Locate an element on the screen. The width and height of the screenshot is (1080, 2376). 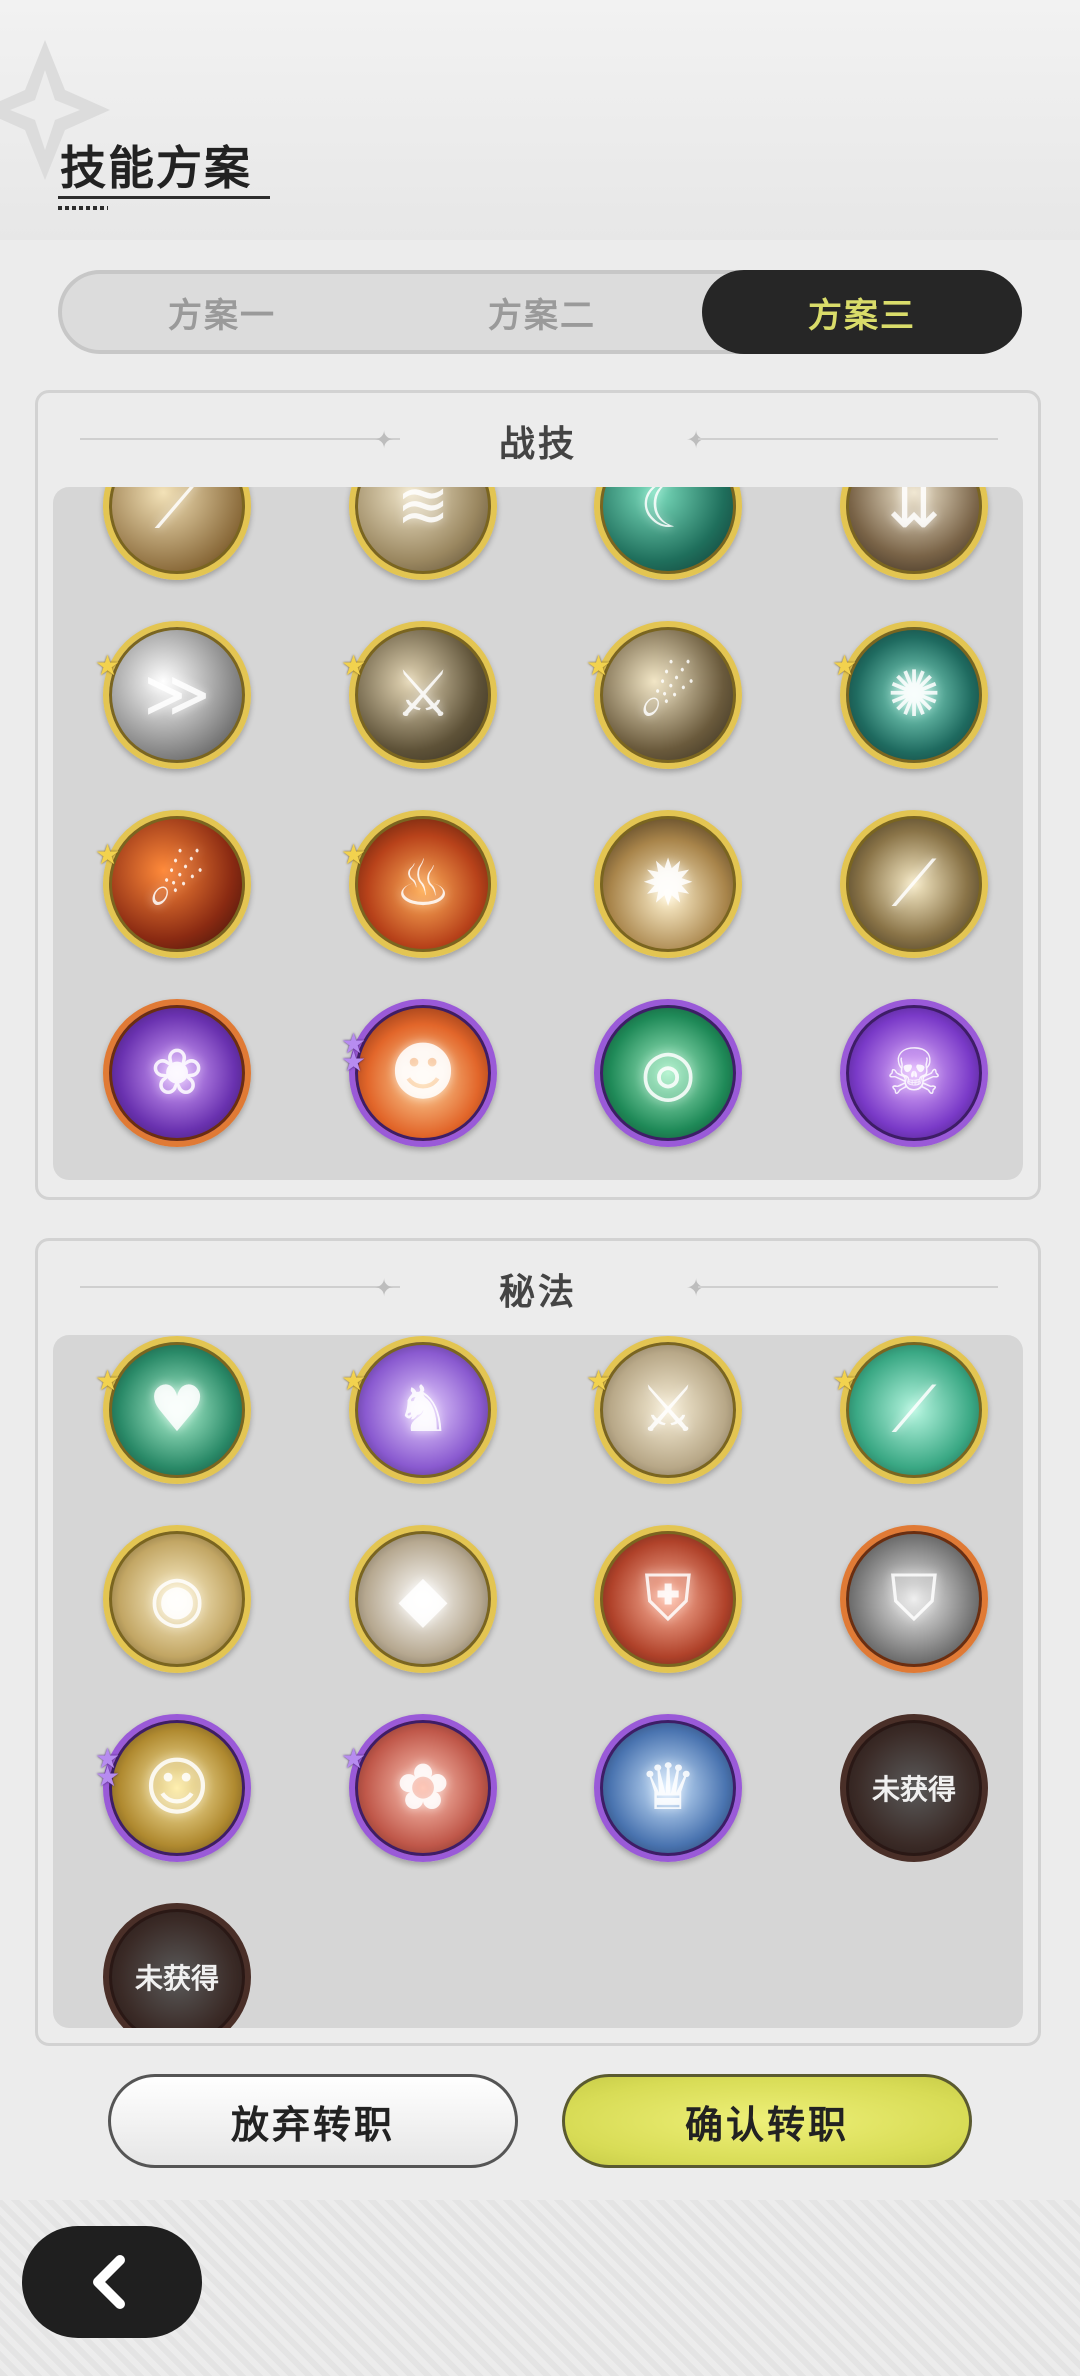
wind-vortex-skill-icon: ◎ is located at coordinates (668, 1073).